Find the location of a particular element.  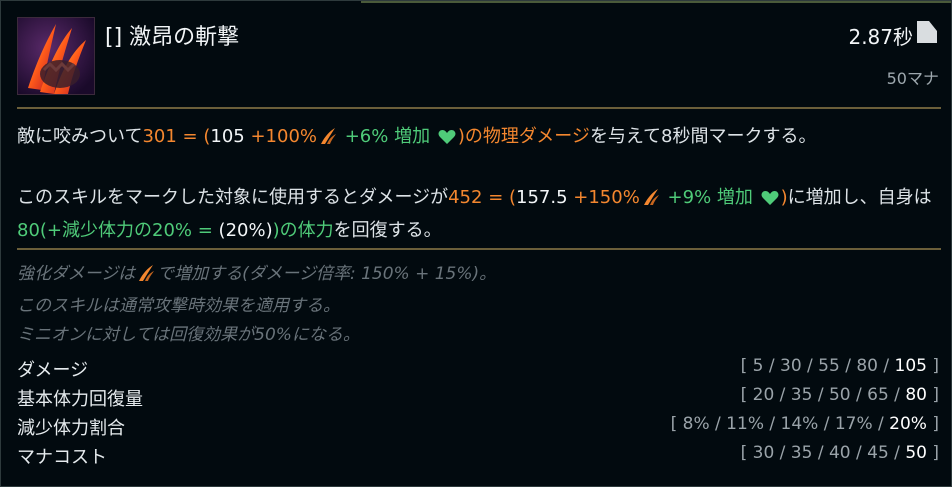

mana-cost: 50マナ is located at coordinates (912, 78).